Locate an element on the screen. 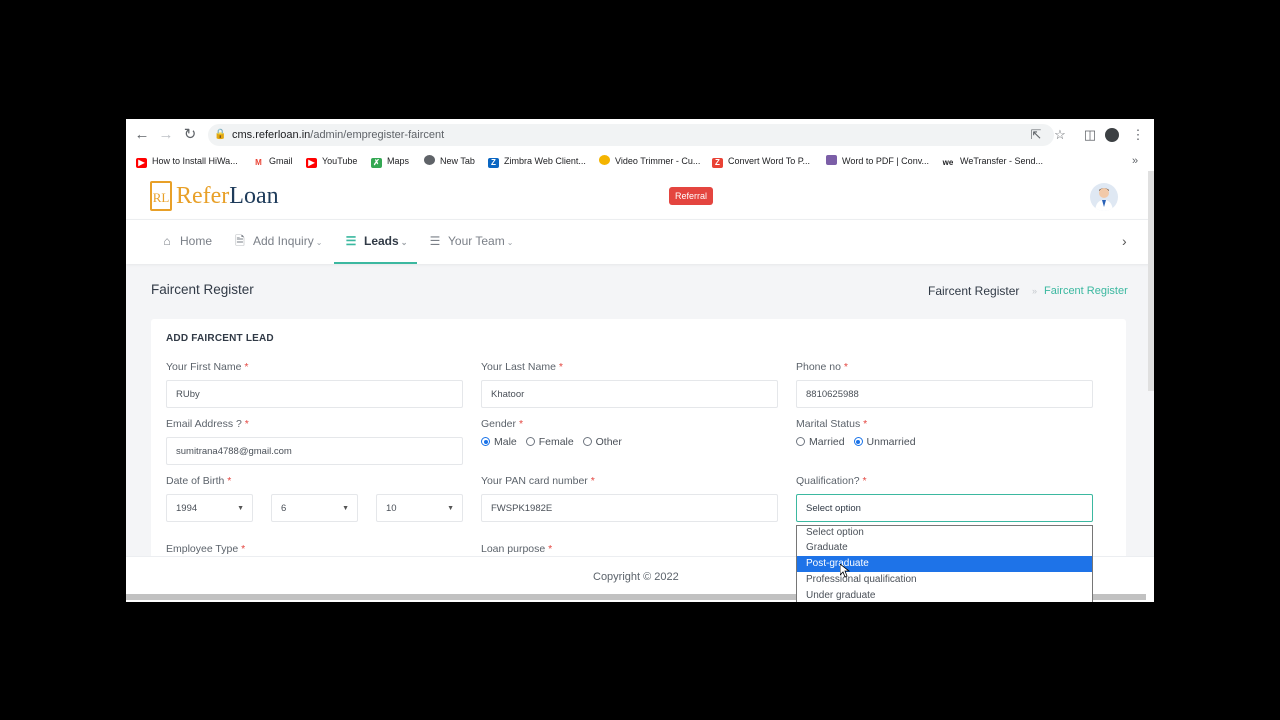  lock-icon: 🔒 is located at coordinates (220, 134).